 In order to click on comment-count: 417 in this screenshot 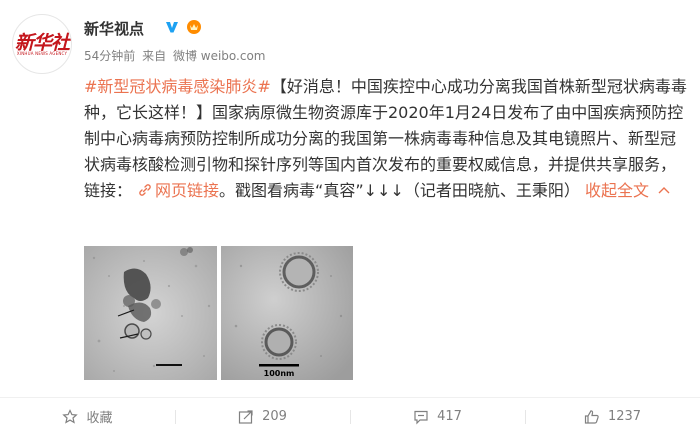, I will do `click(449, 416)`.